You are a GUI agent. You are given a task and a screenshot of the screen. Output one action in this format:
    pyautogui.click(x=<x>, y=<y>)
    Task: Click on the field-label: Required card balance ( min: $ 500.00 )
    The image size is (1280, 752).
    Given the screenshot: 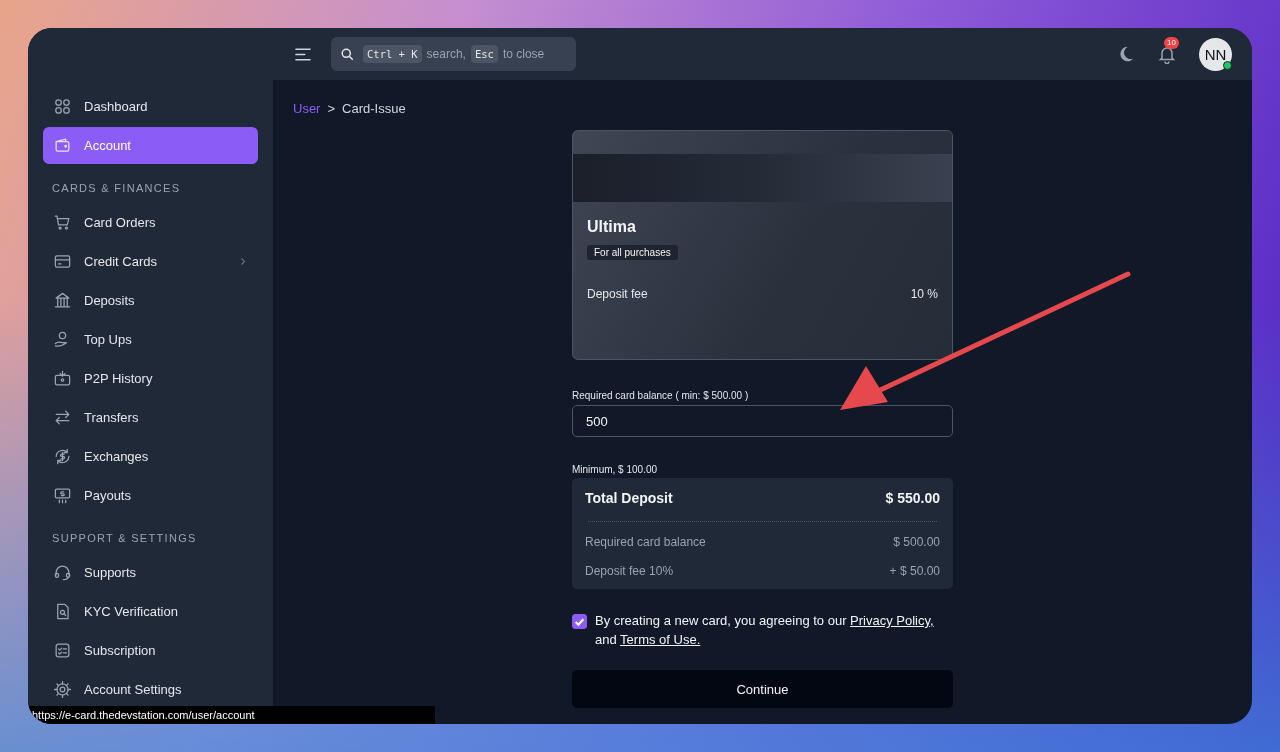 What is the action you would take?
    pyautogui.click(x=661, y=395)
    